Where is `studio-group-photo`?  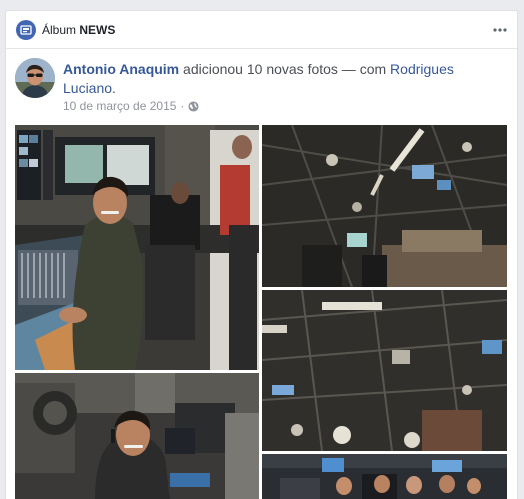 studio-group-photo is located at coordinates (384, 476).